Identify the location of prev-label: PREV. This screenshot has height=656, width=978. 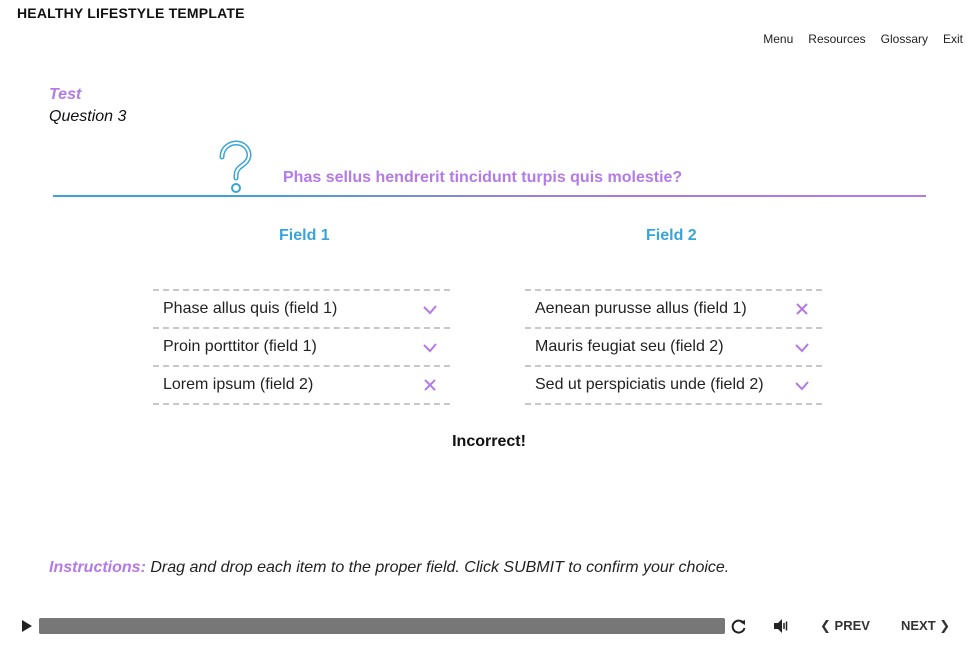
(852, 625).